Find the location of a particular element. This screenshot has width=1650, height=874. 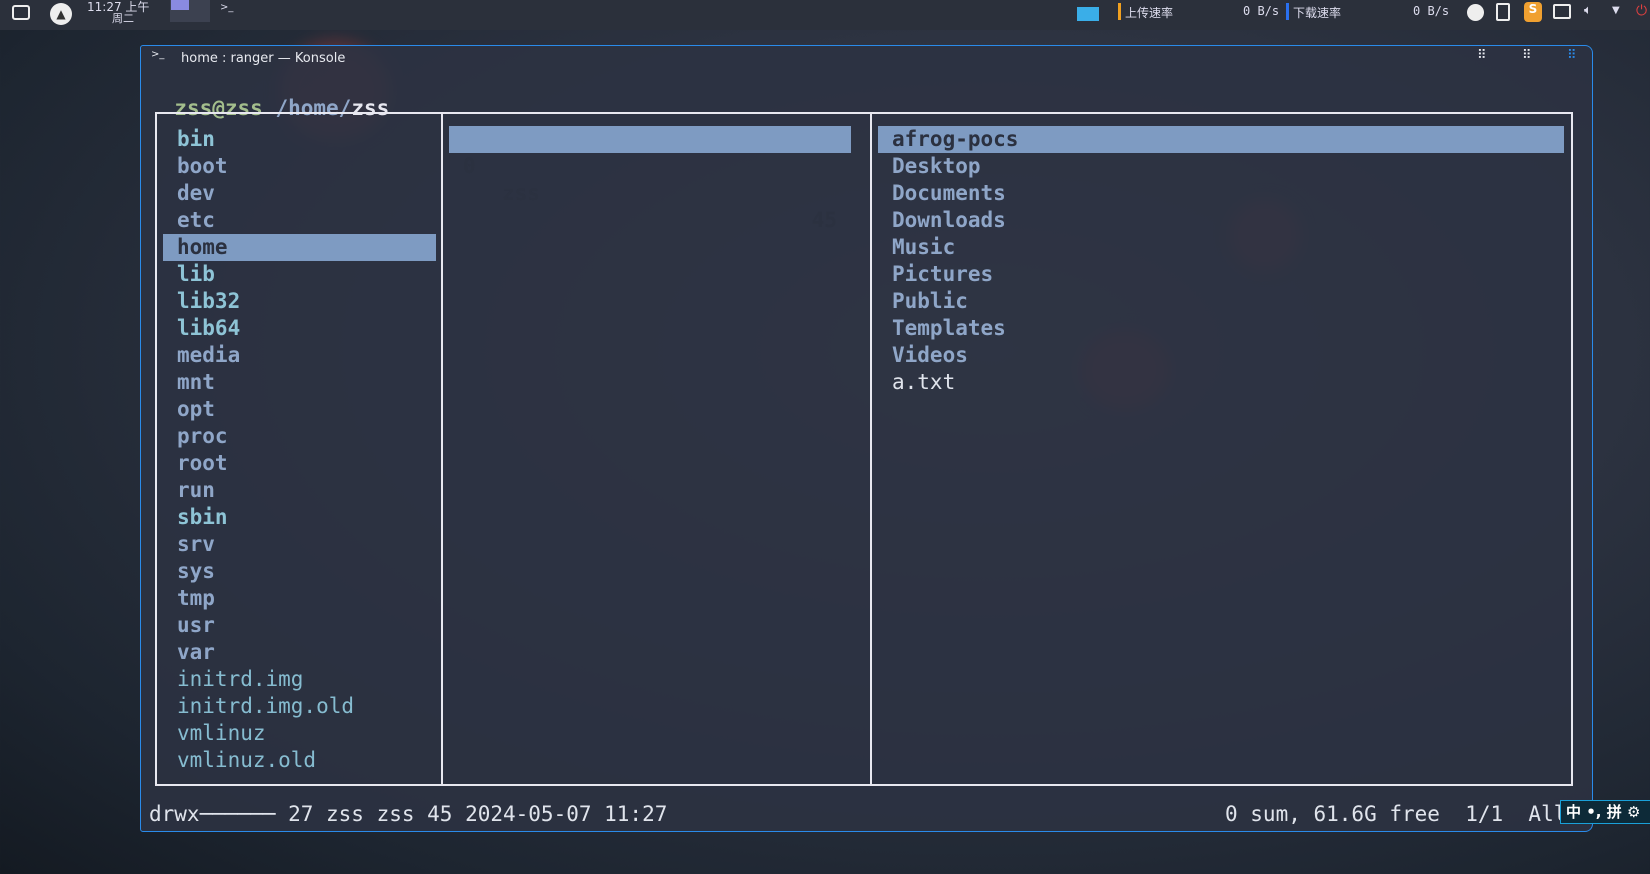

preview_column-entry: a.txt is located at coordinates (1221, 382).